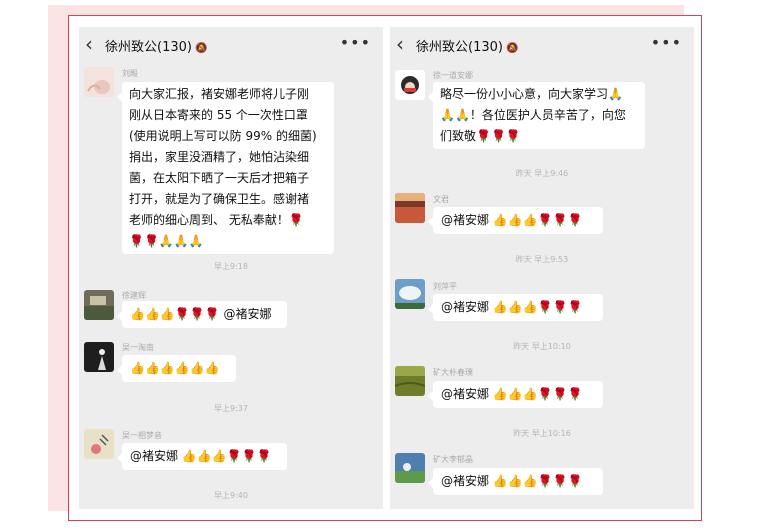 The image size is (776, 529). Describe the element at coordinates (219, 157) in the screenshot. I see `message-line: 捐出，家里没酒精了，她怕沾染细` at that location.